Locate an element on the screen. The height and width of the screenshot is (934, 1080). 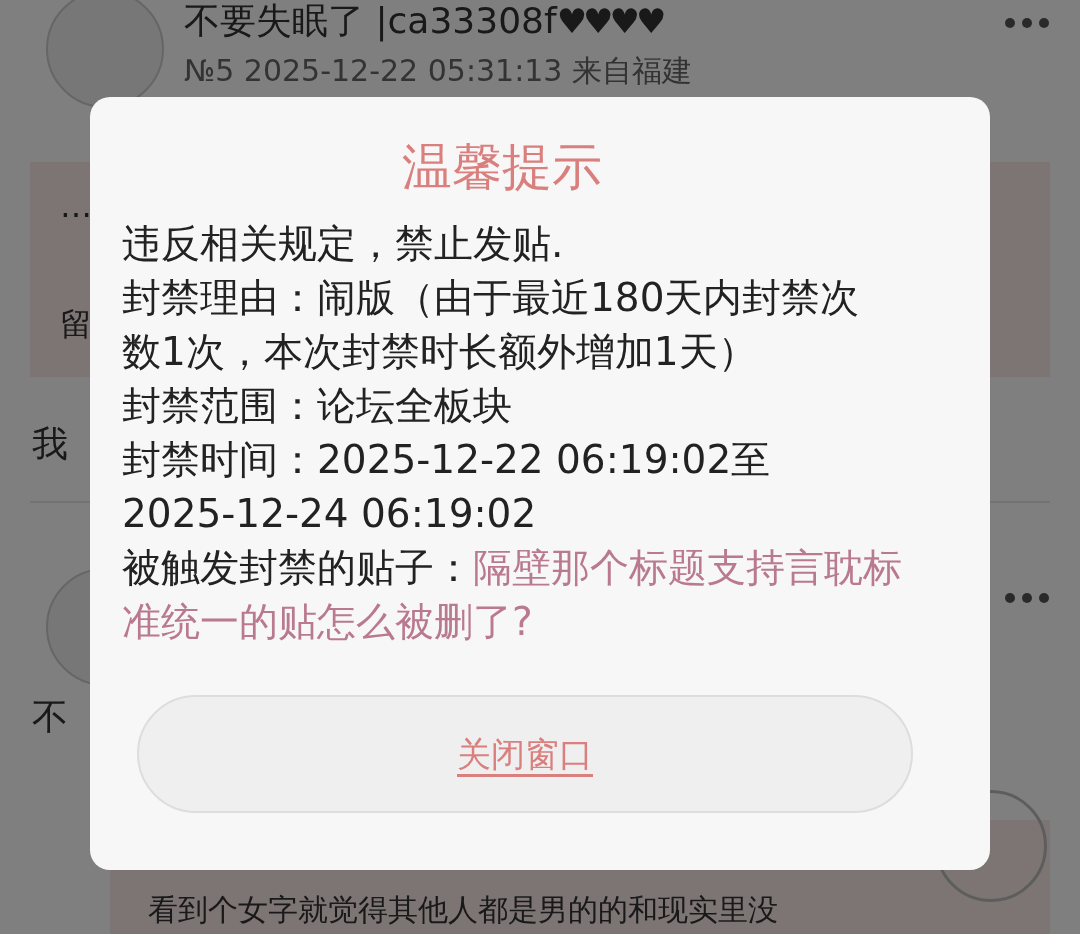
post-meta: №5 2025-12-22 05:31:13 来自福建 is located at coordinates (438, 71).